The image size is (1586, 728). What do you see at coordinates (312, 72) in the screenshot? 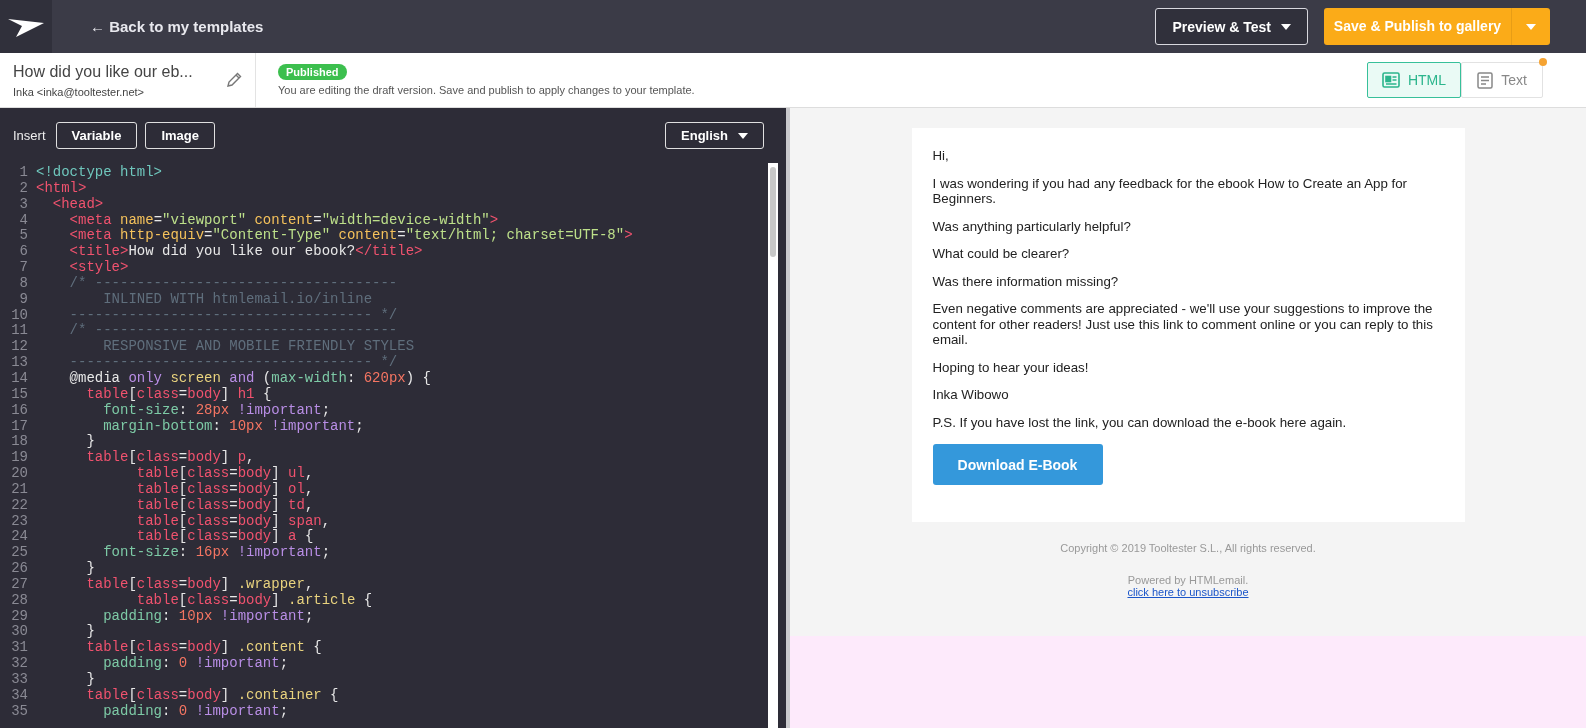
I see `published-badge: Published` at bounding box center [312, 72].